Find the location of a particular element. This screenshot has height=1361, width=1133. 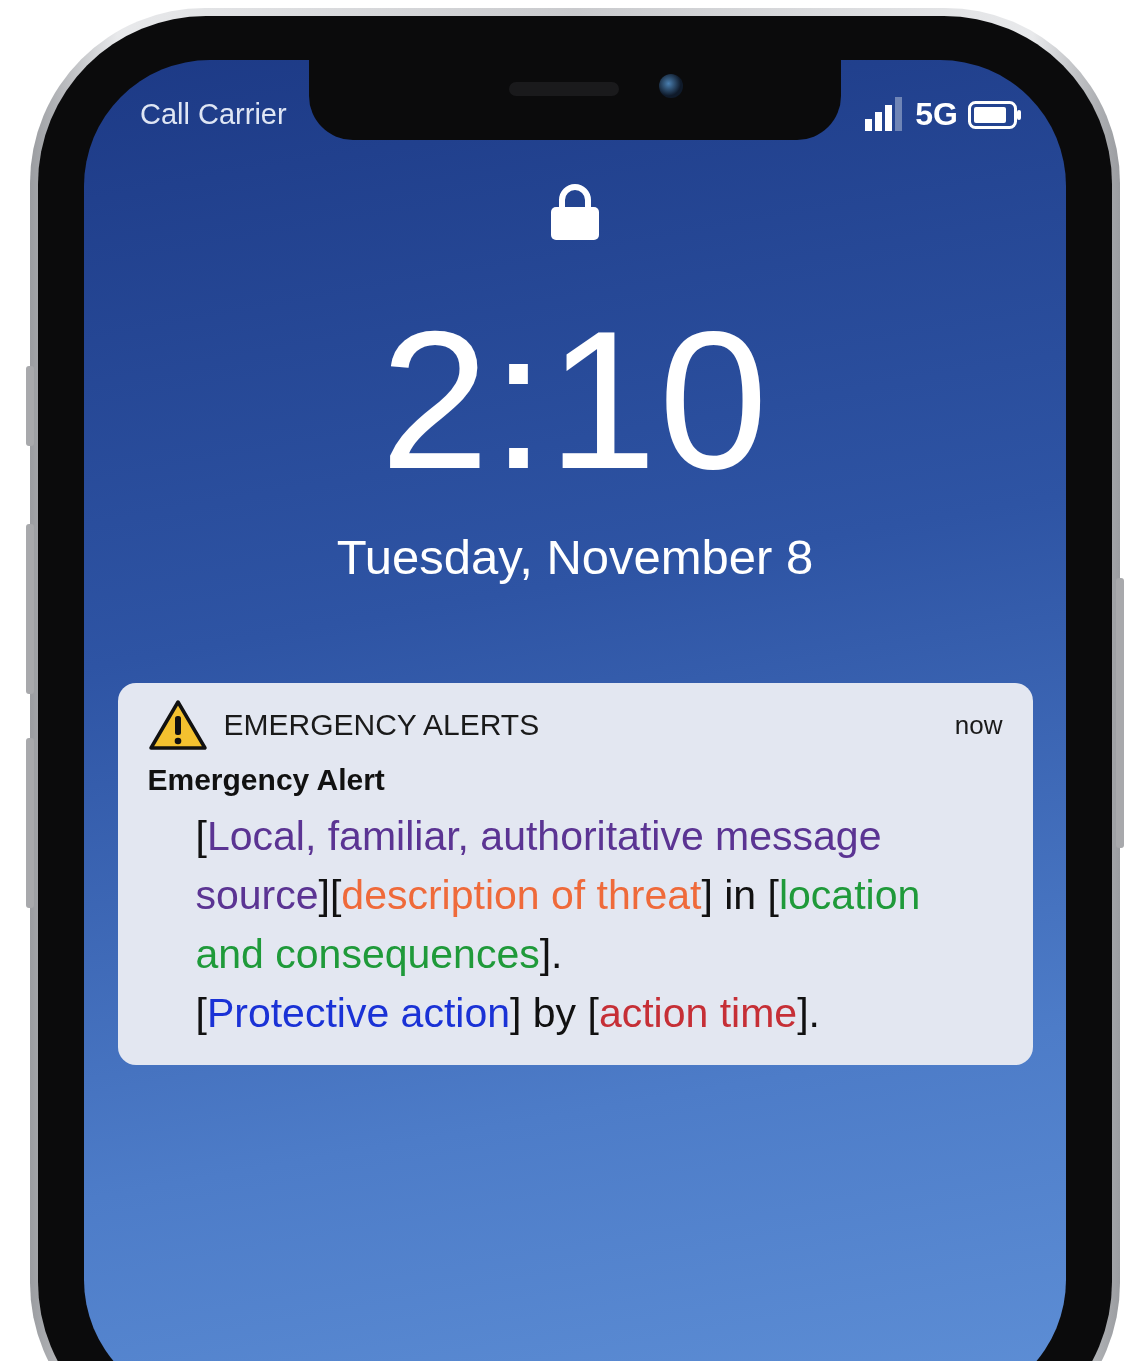

network-label: 5G is located at coordinates (936, 114).